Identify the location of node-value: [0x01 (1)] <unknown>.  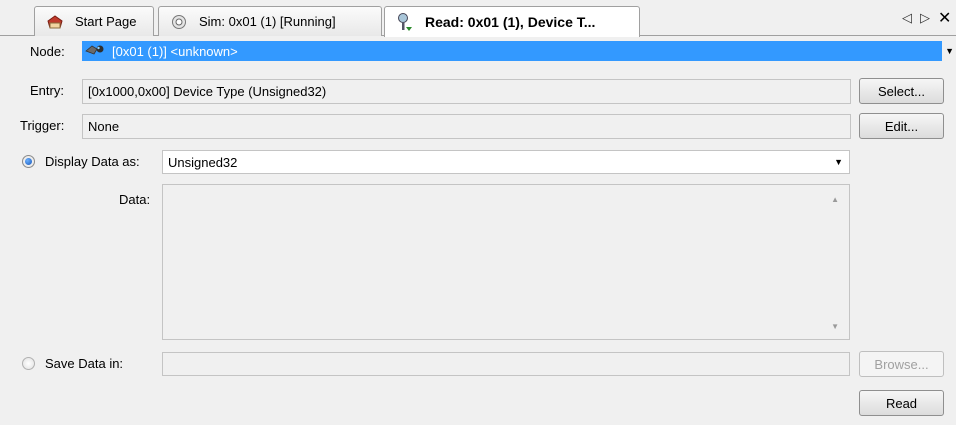
(175, 51).